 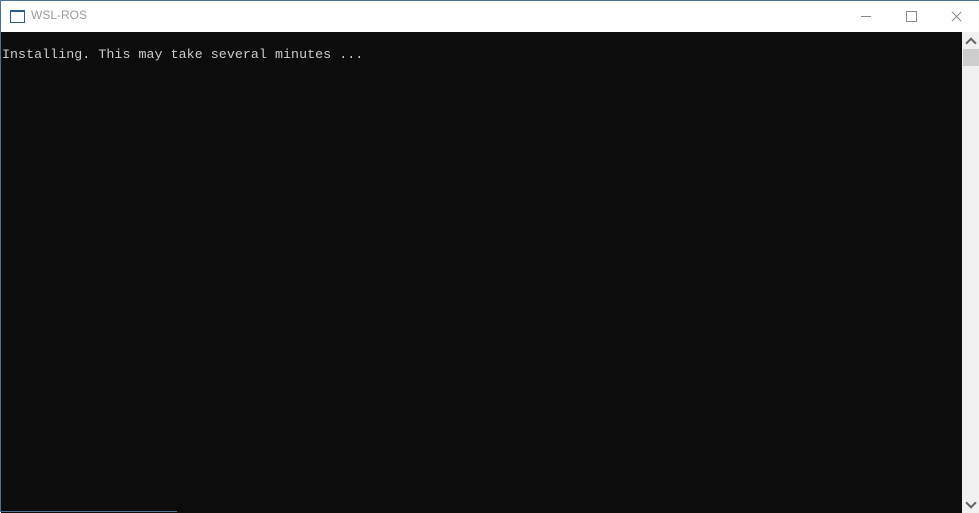 I want to click on maximize-icon, so click(x=911, y=16).